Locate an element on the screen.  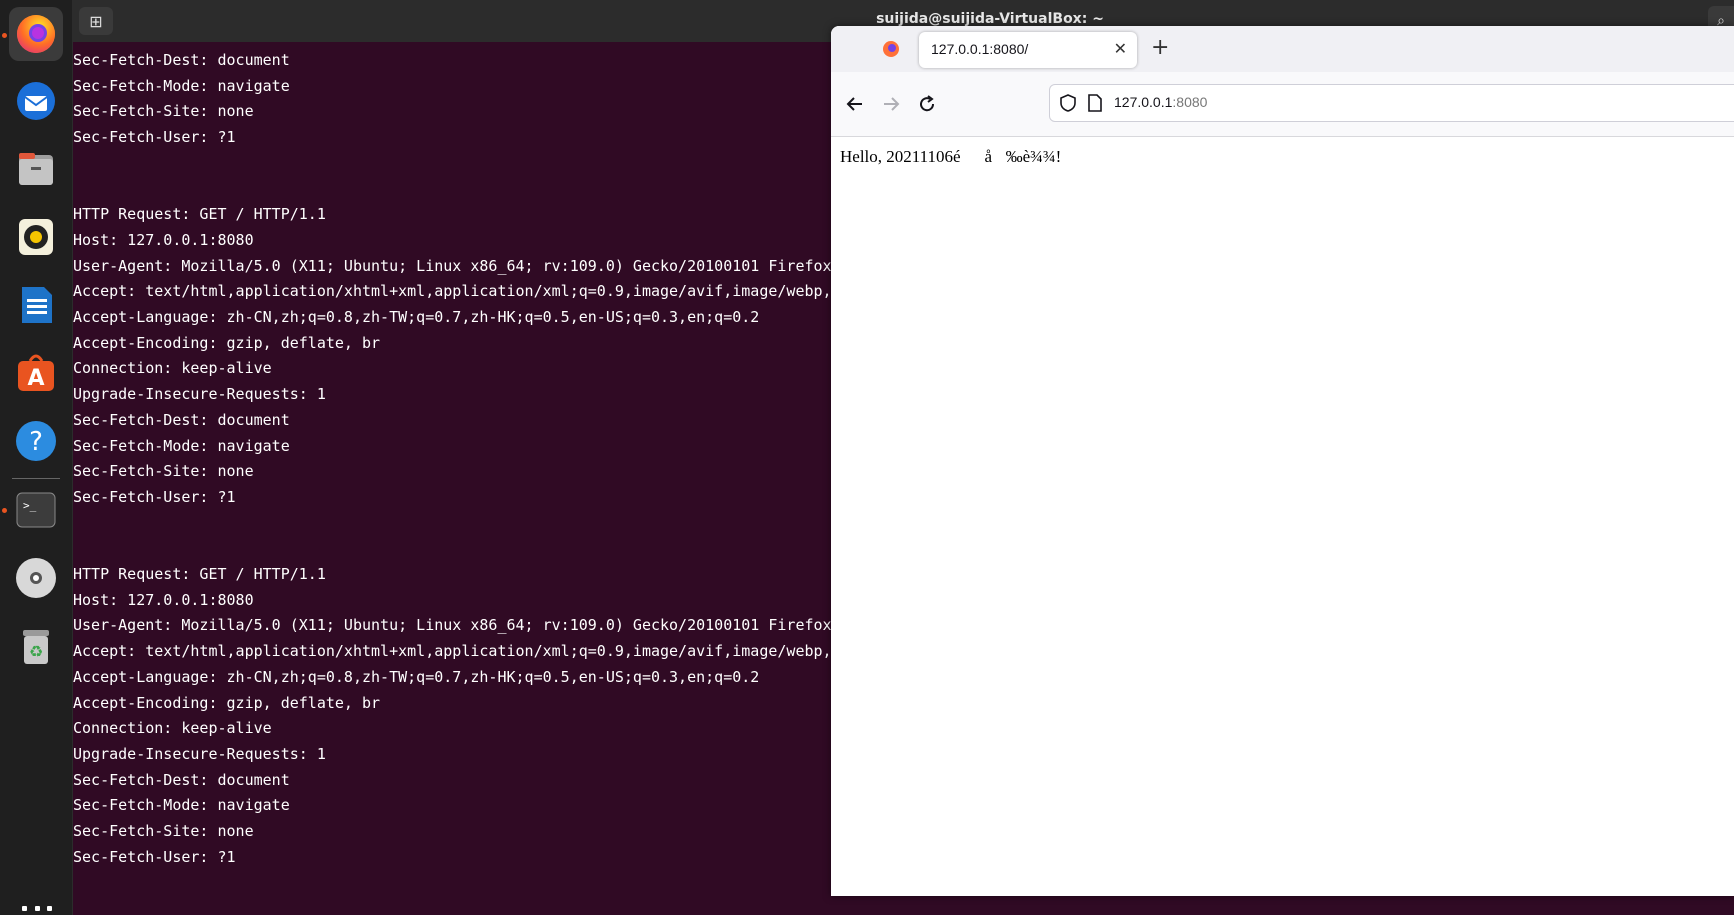
dock: A ? >_ ♻ is located at coordinates (36, 457).